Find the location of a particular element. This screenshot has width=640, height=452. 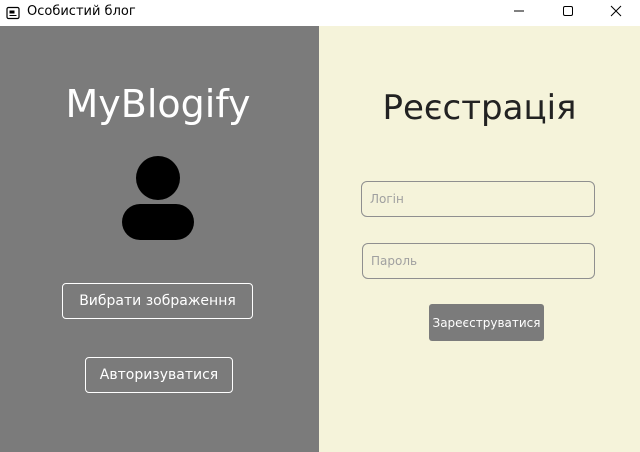

password-field is located at coordinates (478, 261).